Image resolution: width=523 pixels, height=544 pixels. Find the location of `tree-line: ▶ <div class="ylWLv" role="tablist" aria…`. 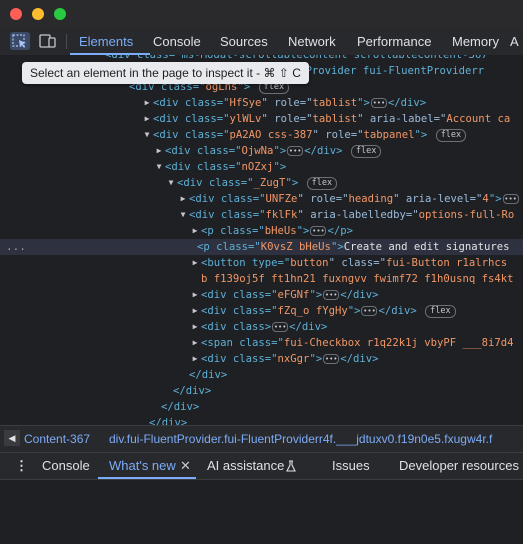

tree-line: ▶ <div class="ylWLv" role="tablist" aria… is located at coordinates (261, 119).